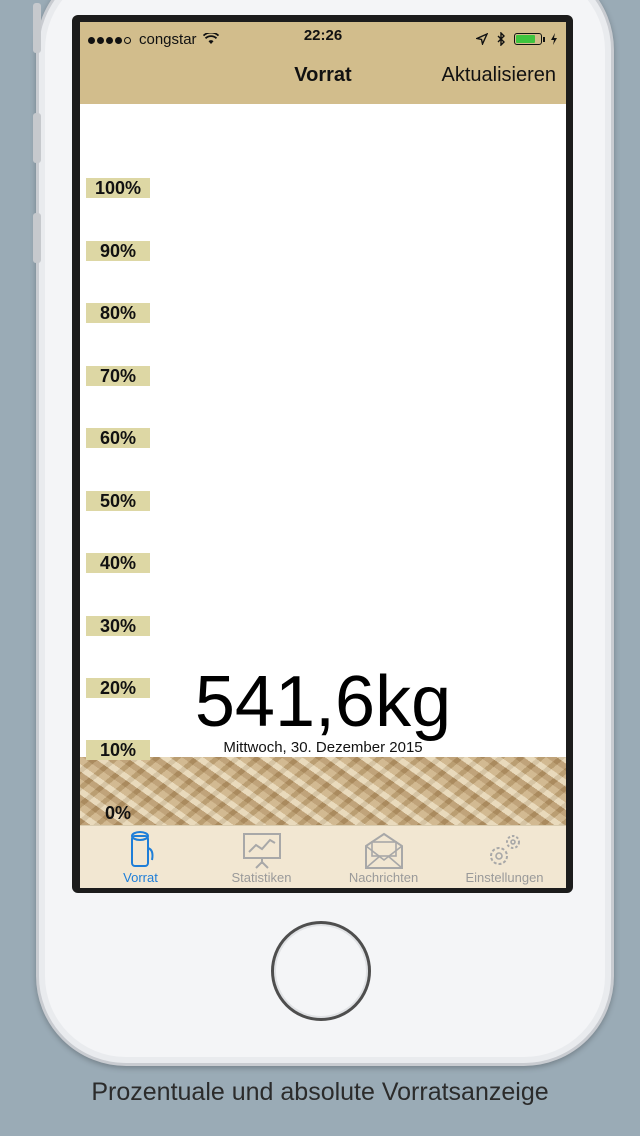 This screenshot has height=1136, width=640. I want to click on bluetooth-icon, so click(501, 39).